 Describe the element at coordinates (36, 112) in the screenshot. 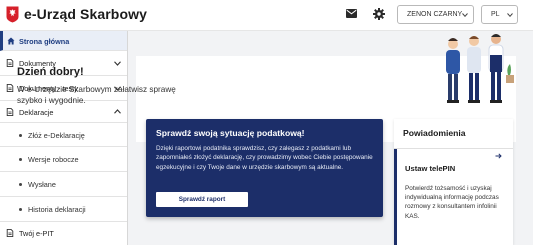

I see `sidebar-item-label: Deklaracje` at that location.